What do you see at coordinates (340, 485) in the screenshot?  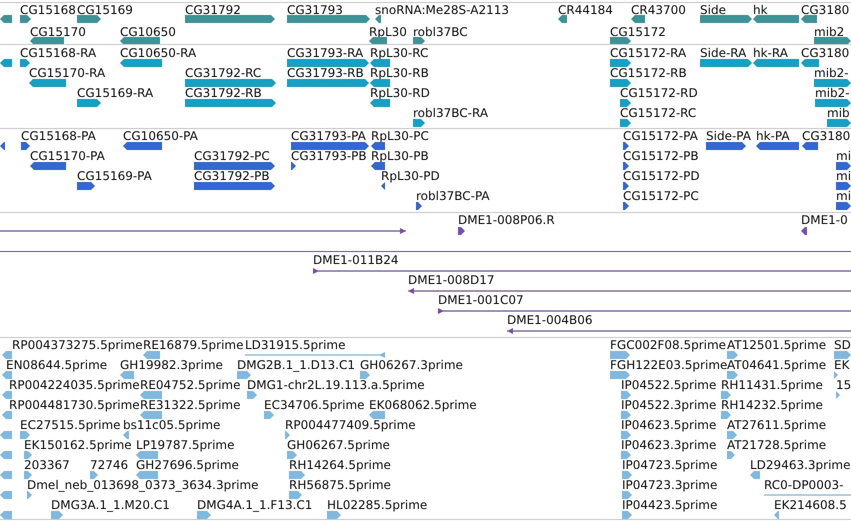 I see `feature-label: RH56875.5prime` at bounding box center [340, 485].